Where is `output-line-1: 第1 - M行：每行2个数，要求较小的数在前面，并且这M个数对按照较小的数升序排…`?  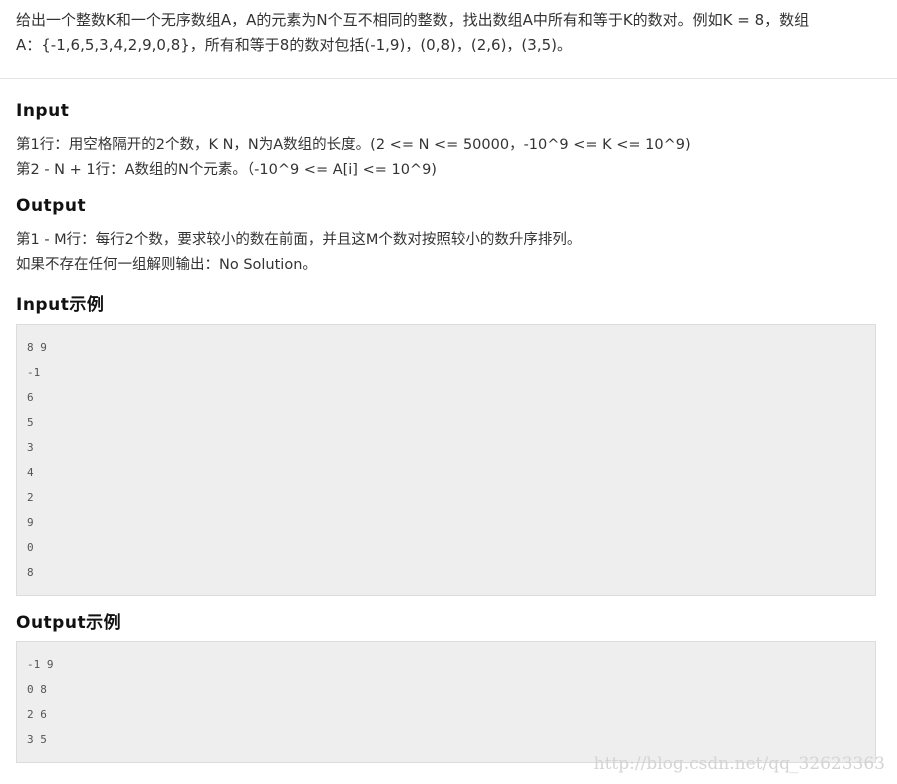
output-line-1: 第1 - M行：每行2个数，要求较小的数在前面，并且这M个数对按照较小的数升序排… is located at coordinates (299, 240).